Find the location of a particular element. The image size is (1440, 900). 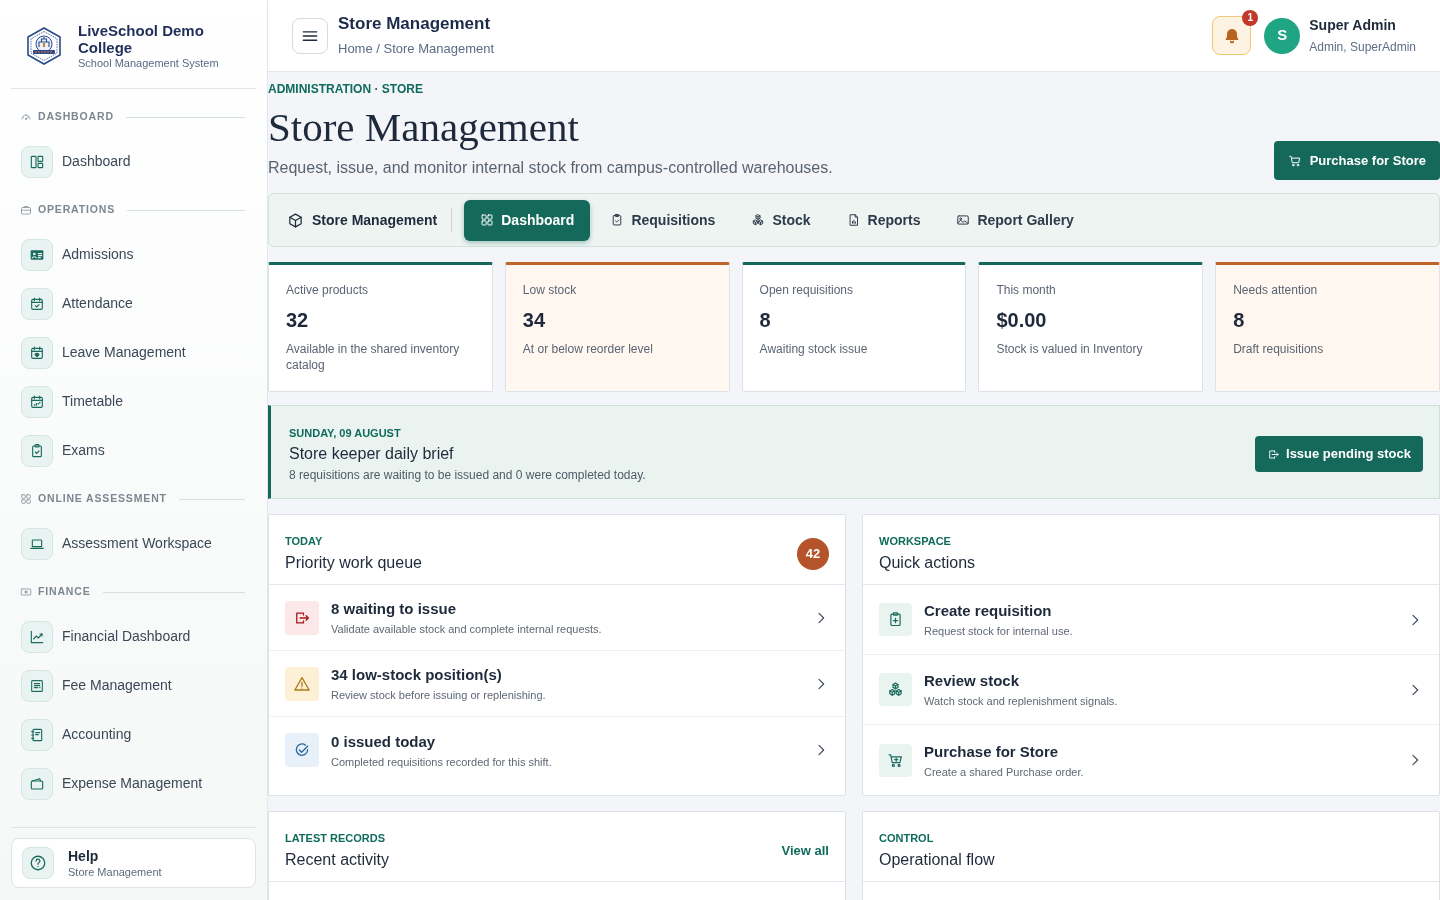

stat-value: 34 is located at coordinates (534, 320).